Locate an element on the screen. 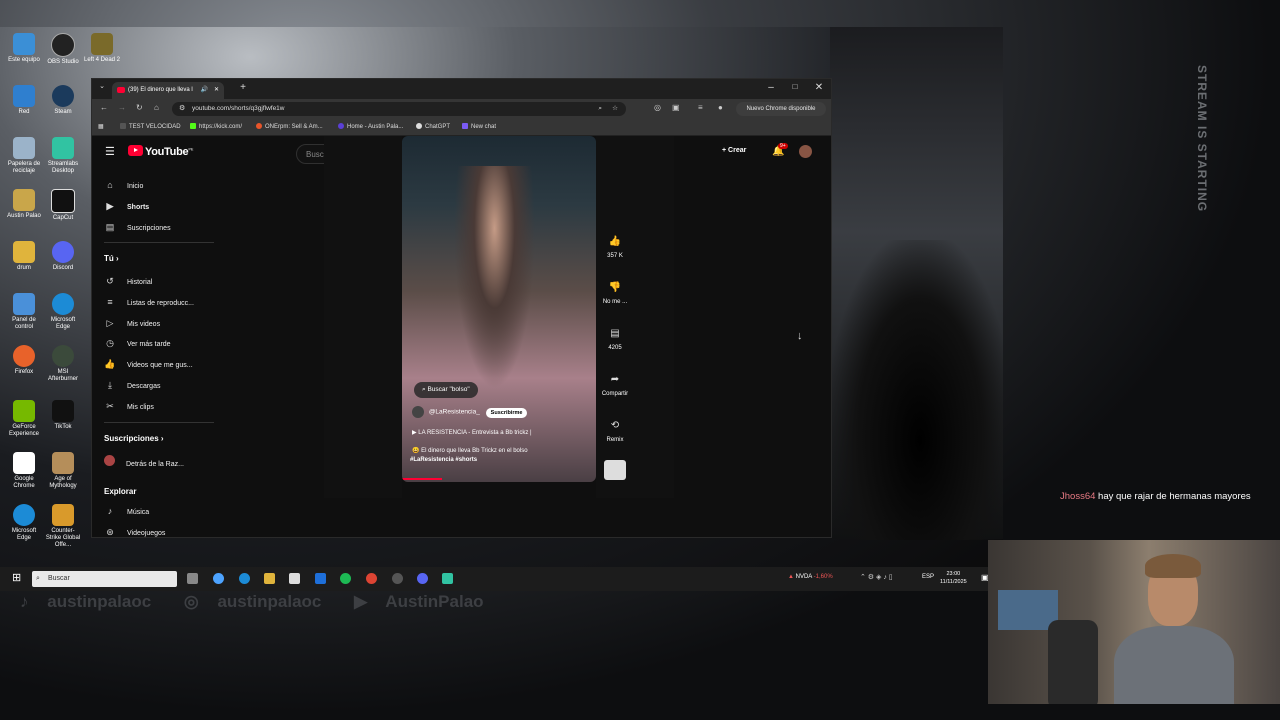 This screenshot has width=1280, height=720. desktop-icon-edge-2: Microsoft Edge is located at coordinates (24, 523).